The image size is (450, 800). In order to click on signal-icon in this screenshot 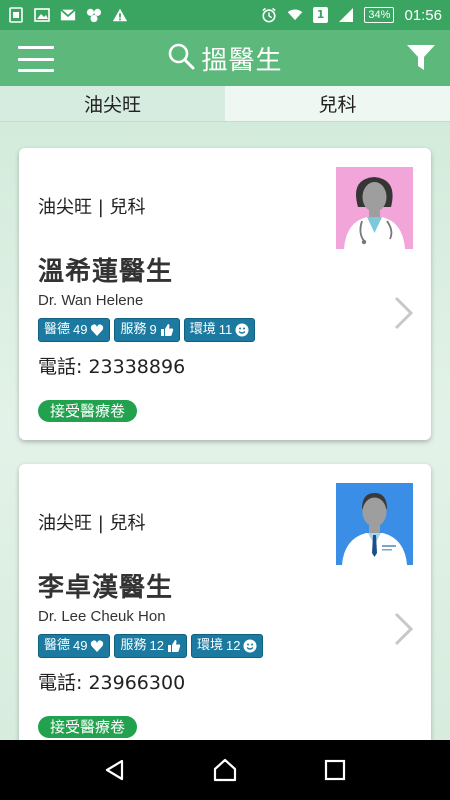, I will do `click(346, 15)`.